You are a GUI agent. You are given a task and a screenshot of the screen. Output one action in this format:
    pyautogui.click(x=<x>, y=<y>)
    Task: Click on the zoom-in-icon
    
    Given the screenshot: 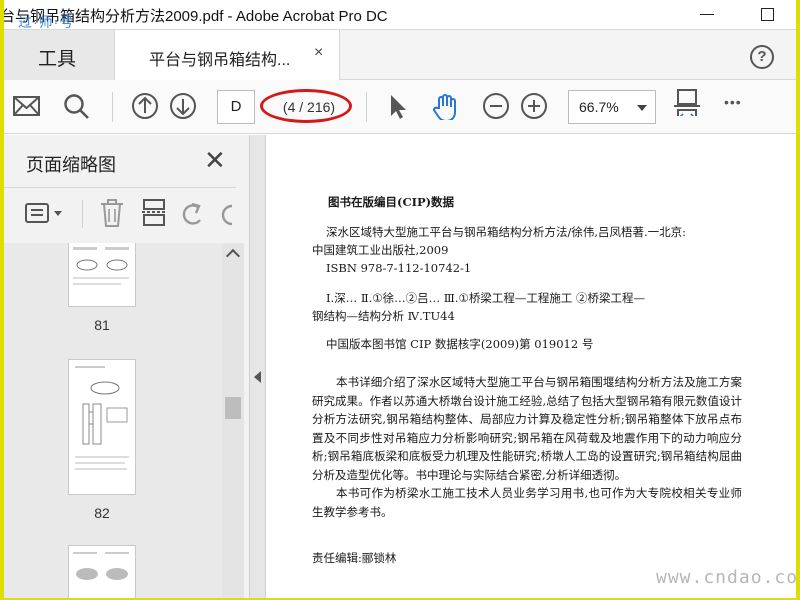 What is the action you would take?
    pyautogui.click(x=535, y=106)
    